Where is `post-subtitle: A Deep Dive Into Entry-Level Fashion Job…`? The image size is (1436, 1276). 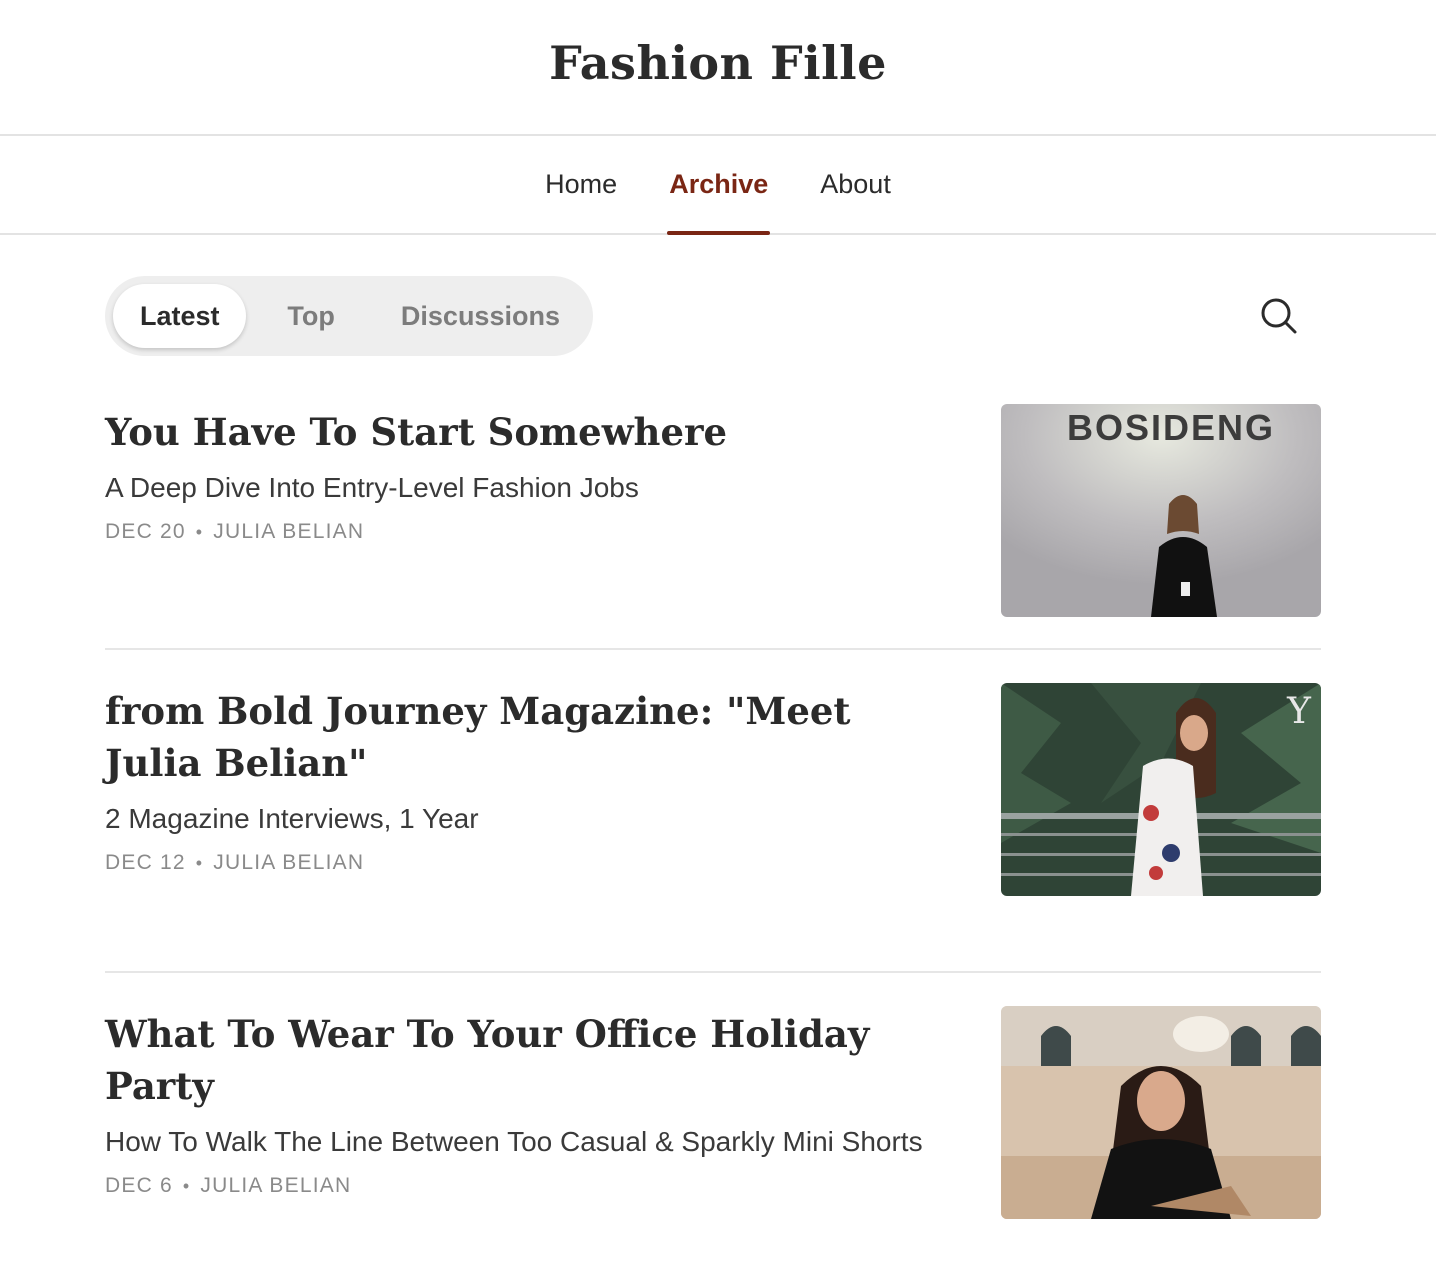 post-subtitle: A Deep Dive Into Entry-Level Fashion Job… is located at coordinates (372, 487).